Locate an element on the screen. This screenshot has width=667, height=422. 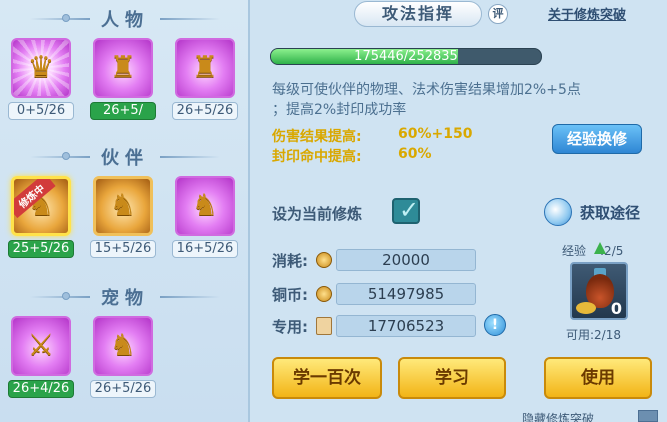
level-badge: 26+5/ is located at coordinates (123, 111).